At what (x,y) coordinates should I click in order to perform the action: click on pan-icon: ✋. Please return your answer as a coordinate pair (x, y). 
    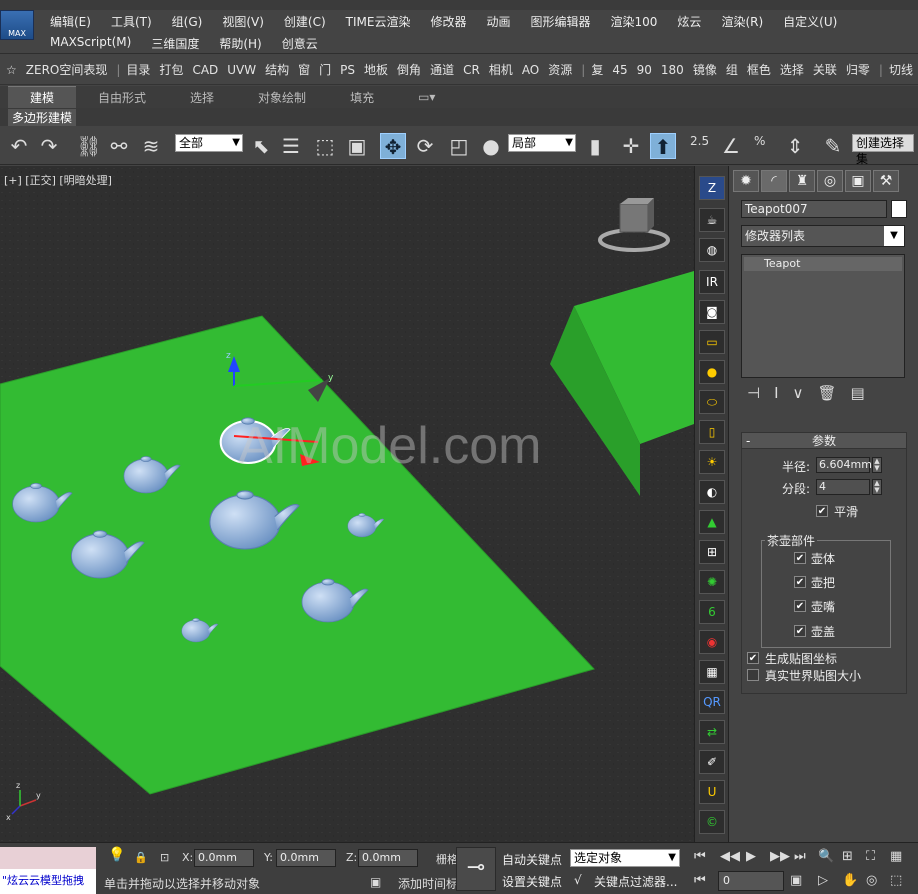
    Looking at the image, I should click on (850, 880).